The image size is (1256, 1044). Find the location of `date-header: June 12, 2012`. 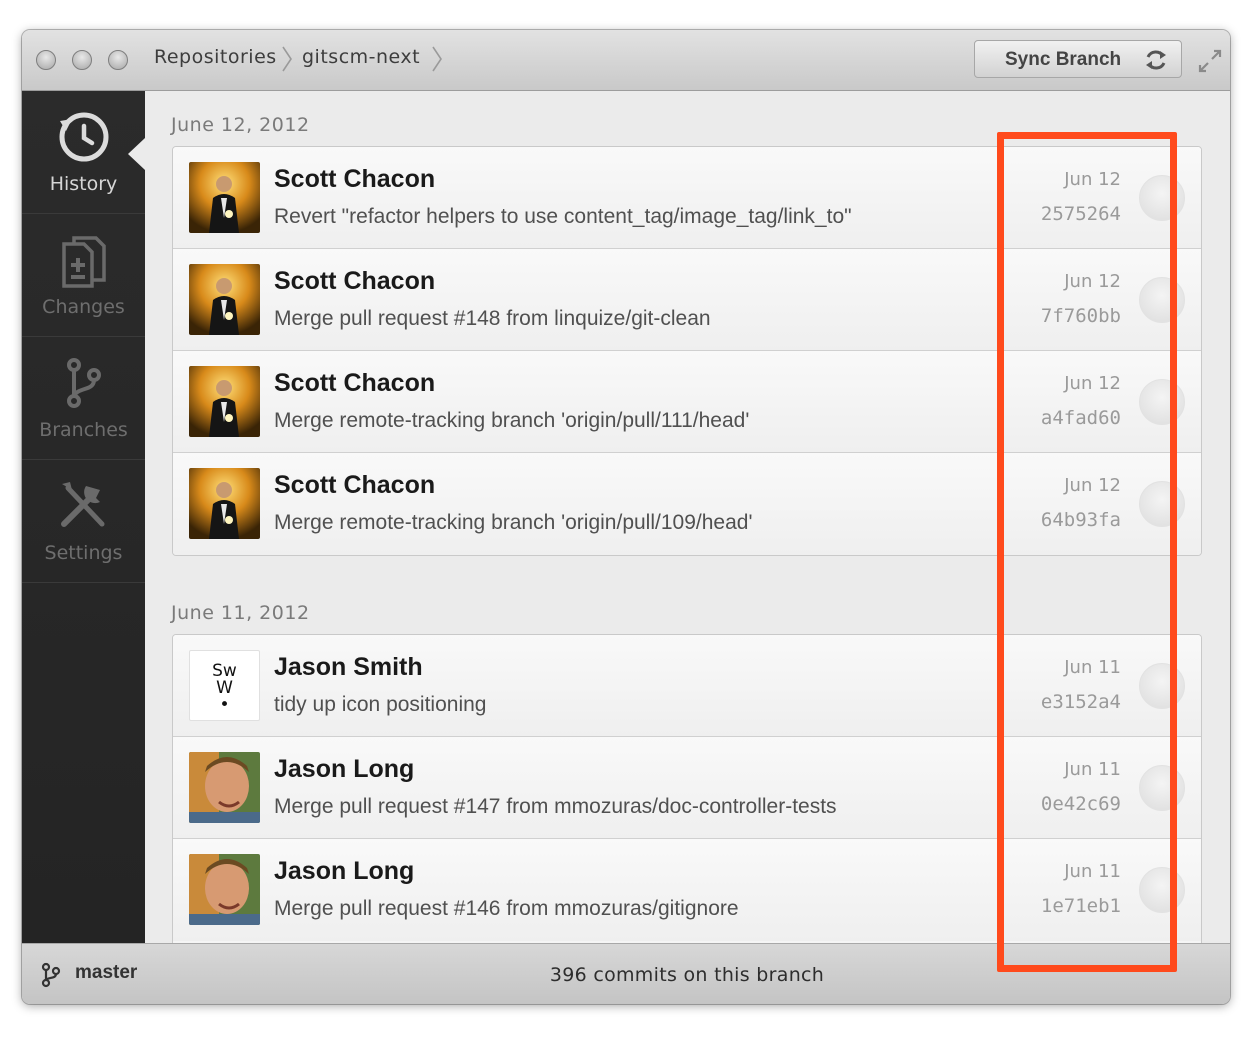

date-header: June 12, 2012 is located at coordinates (240, 125).